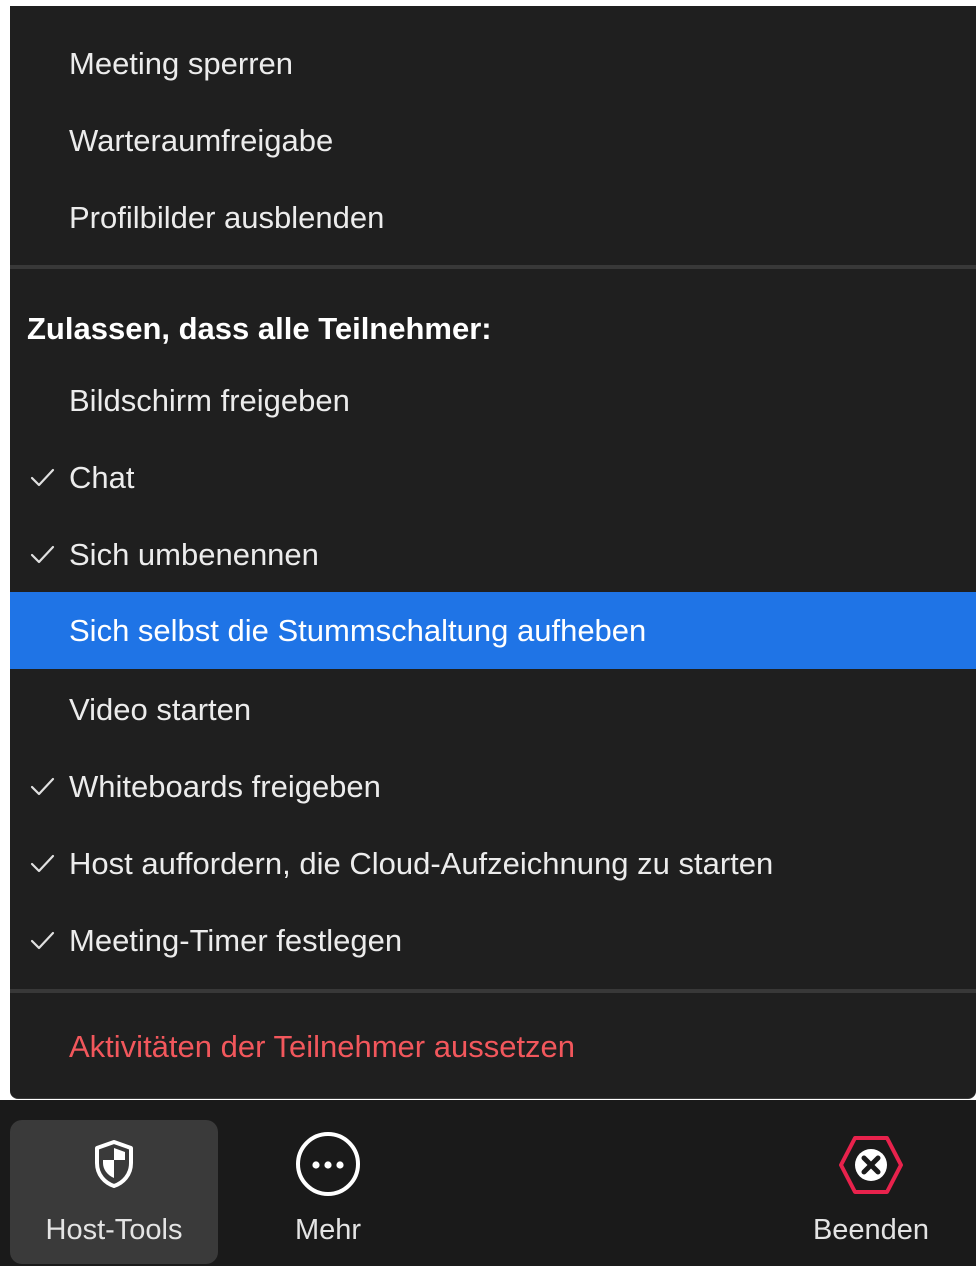 The height and width of the screenshot is (1266, 976). Describe the element at coordinates (259, 328) in the screenshot. I see `section-heading-allow-participants: Zulassen, dass alle Teilnehmer:` at that location.